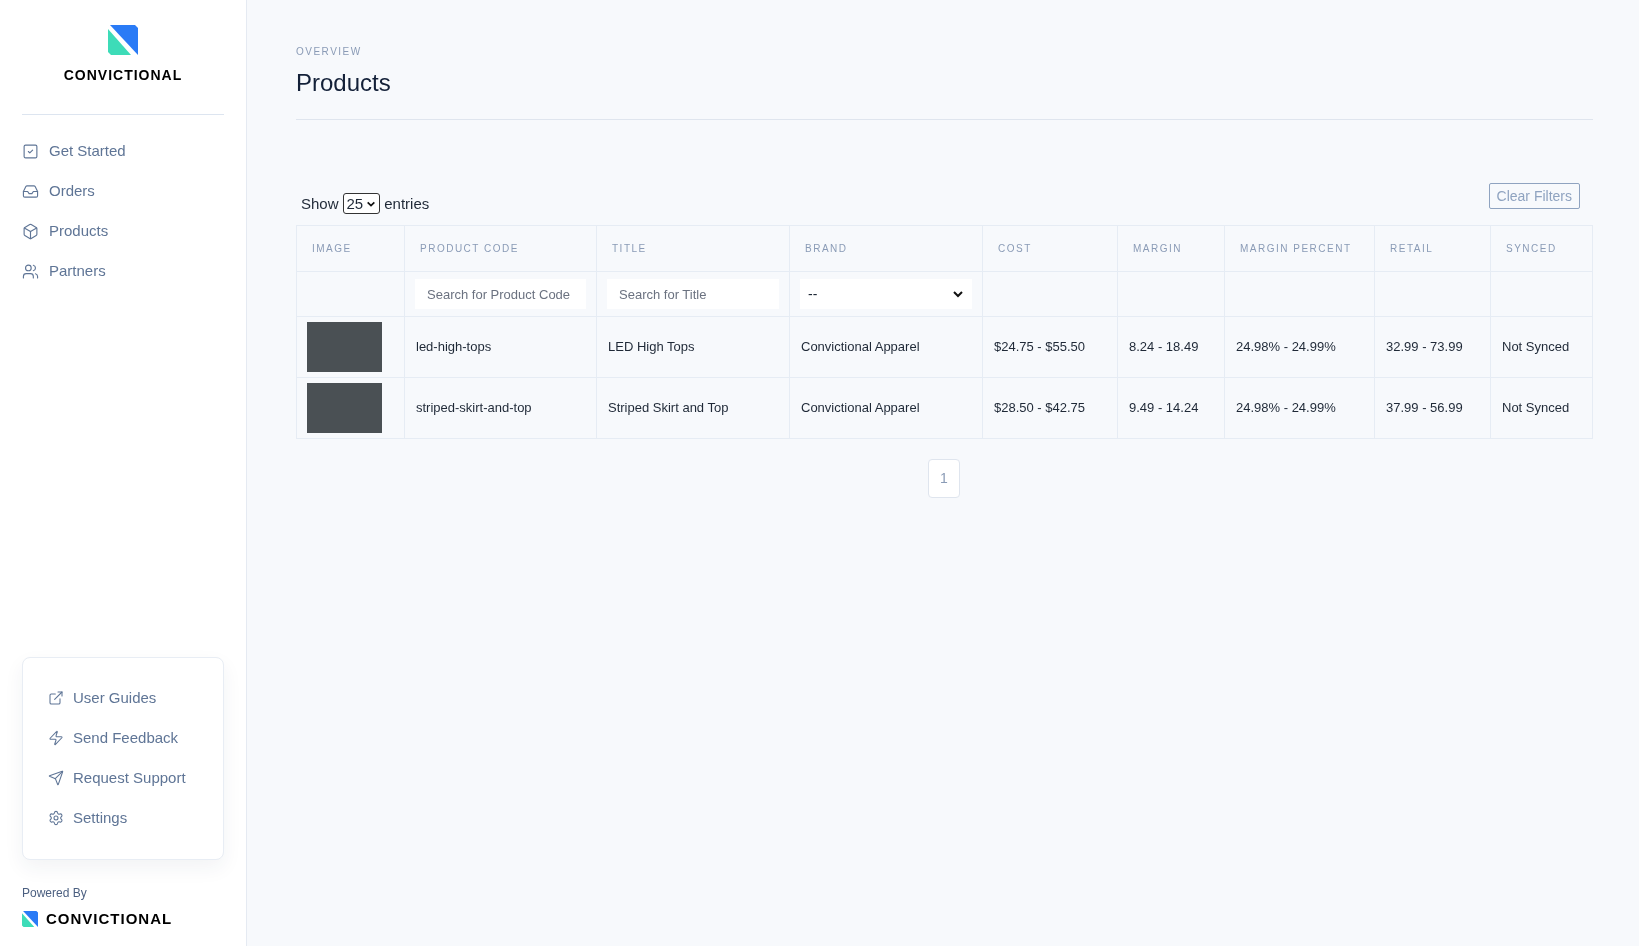 This screenshot has height=946, width=1639. Describe the element at coordinates (944, 92) in the screenshot. I see `page-title: Products` at that location.